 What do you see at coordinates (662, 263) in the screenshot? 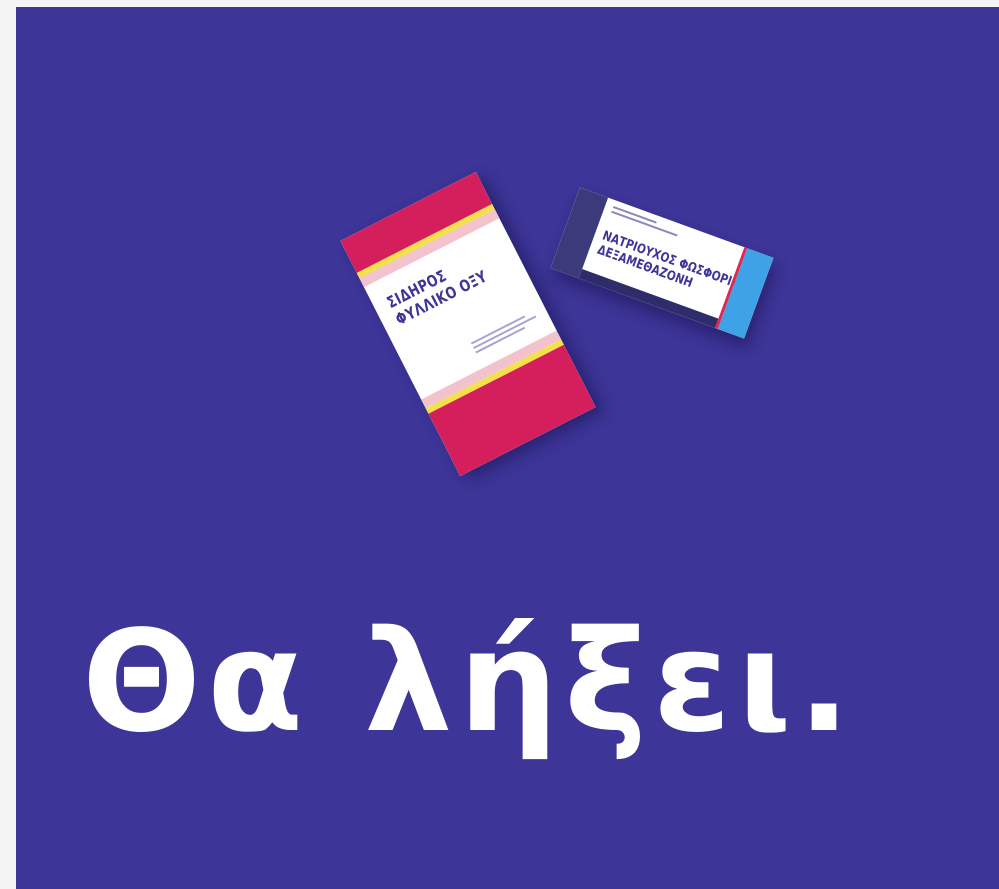
I see `dexamethasone-box: ΝΑΤΡΙΟΥΧΟΣ ΦΩΣΦΟΡΙΚΗ ΔΕΞΑΜΕΘΑΖΟΝΗ` at bounding box center [662, 263].